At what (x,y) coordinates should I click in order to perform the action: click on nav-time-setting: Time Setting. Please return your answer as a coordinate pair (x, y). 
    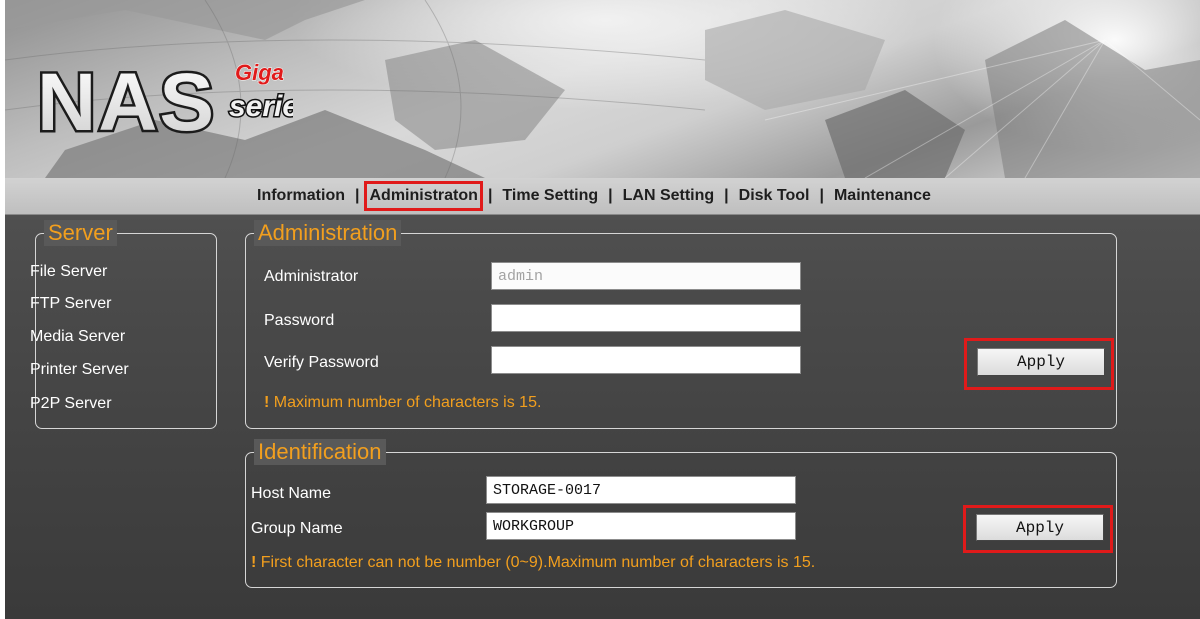
    Looking at the image, I should click on (550, 196).